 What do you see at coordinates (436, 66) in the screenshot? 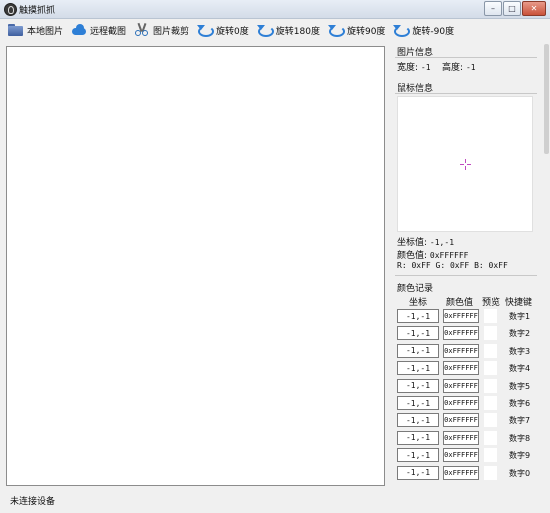
I see `image-size-row: 宽度: -1 高度: -1` at bounding box center [436, 66].